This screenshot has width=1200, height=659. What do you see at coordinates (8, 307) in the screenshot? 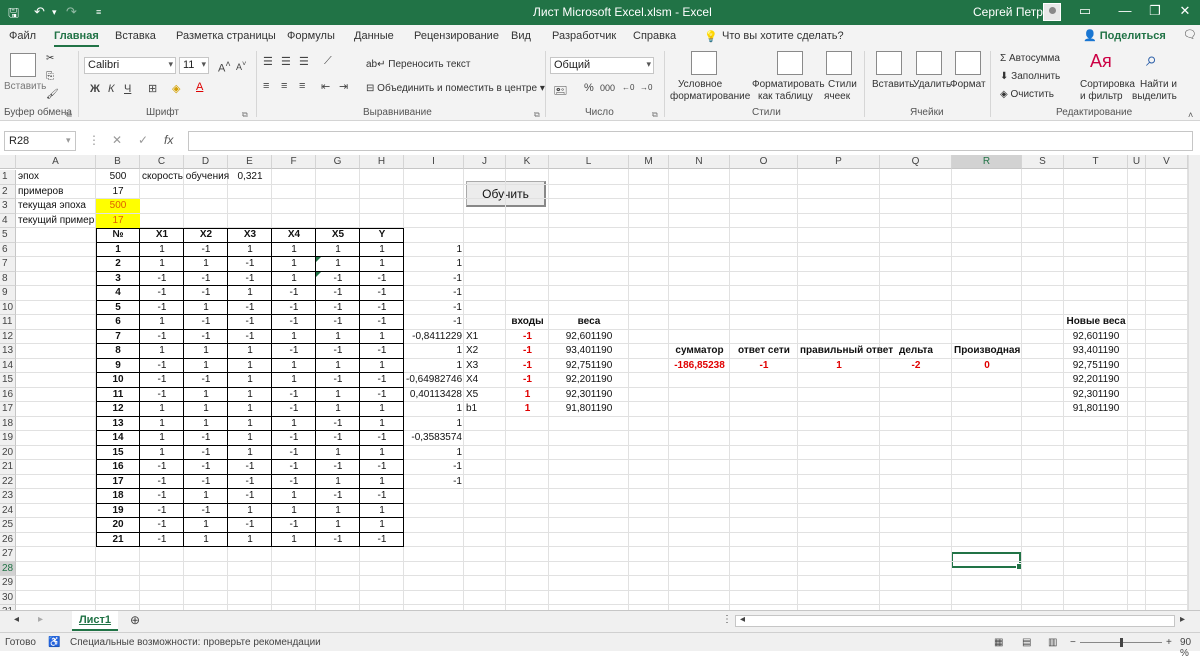
I see `row-header-10: 10` at bounding box center [8, 307].